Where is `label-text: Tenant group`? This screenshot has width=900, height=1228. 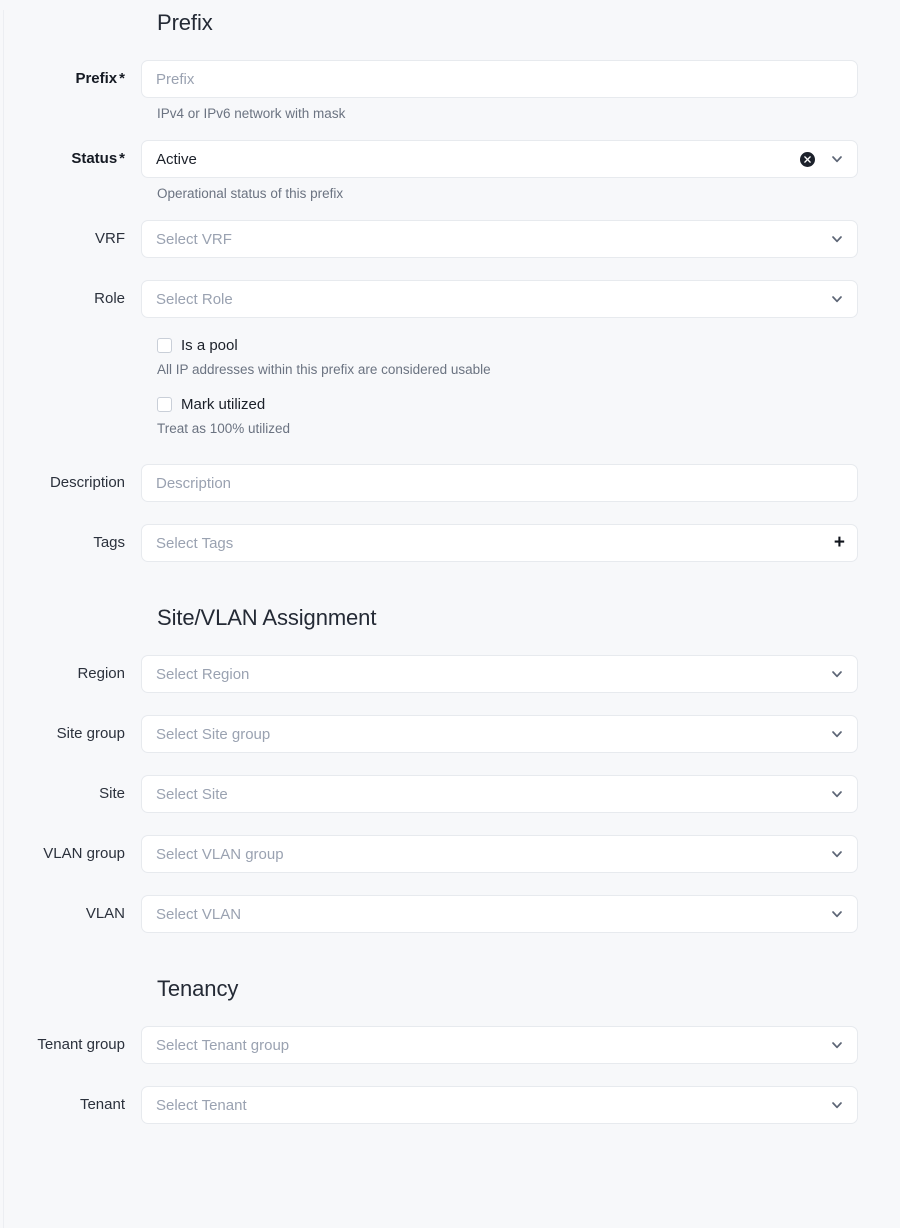
label-text: Tenant group is located at coordinates (81, 1044).